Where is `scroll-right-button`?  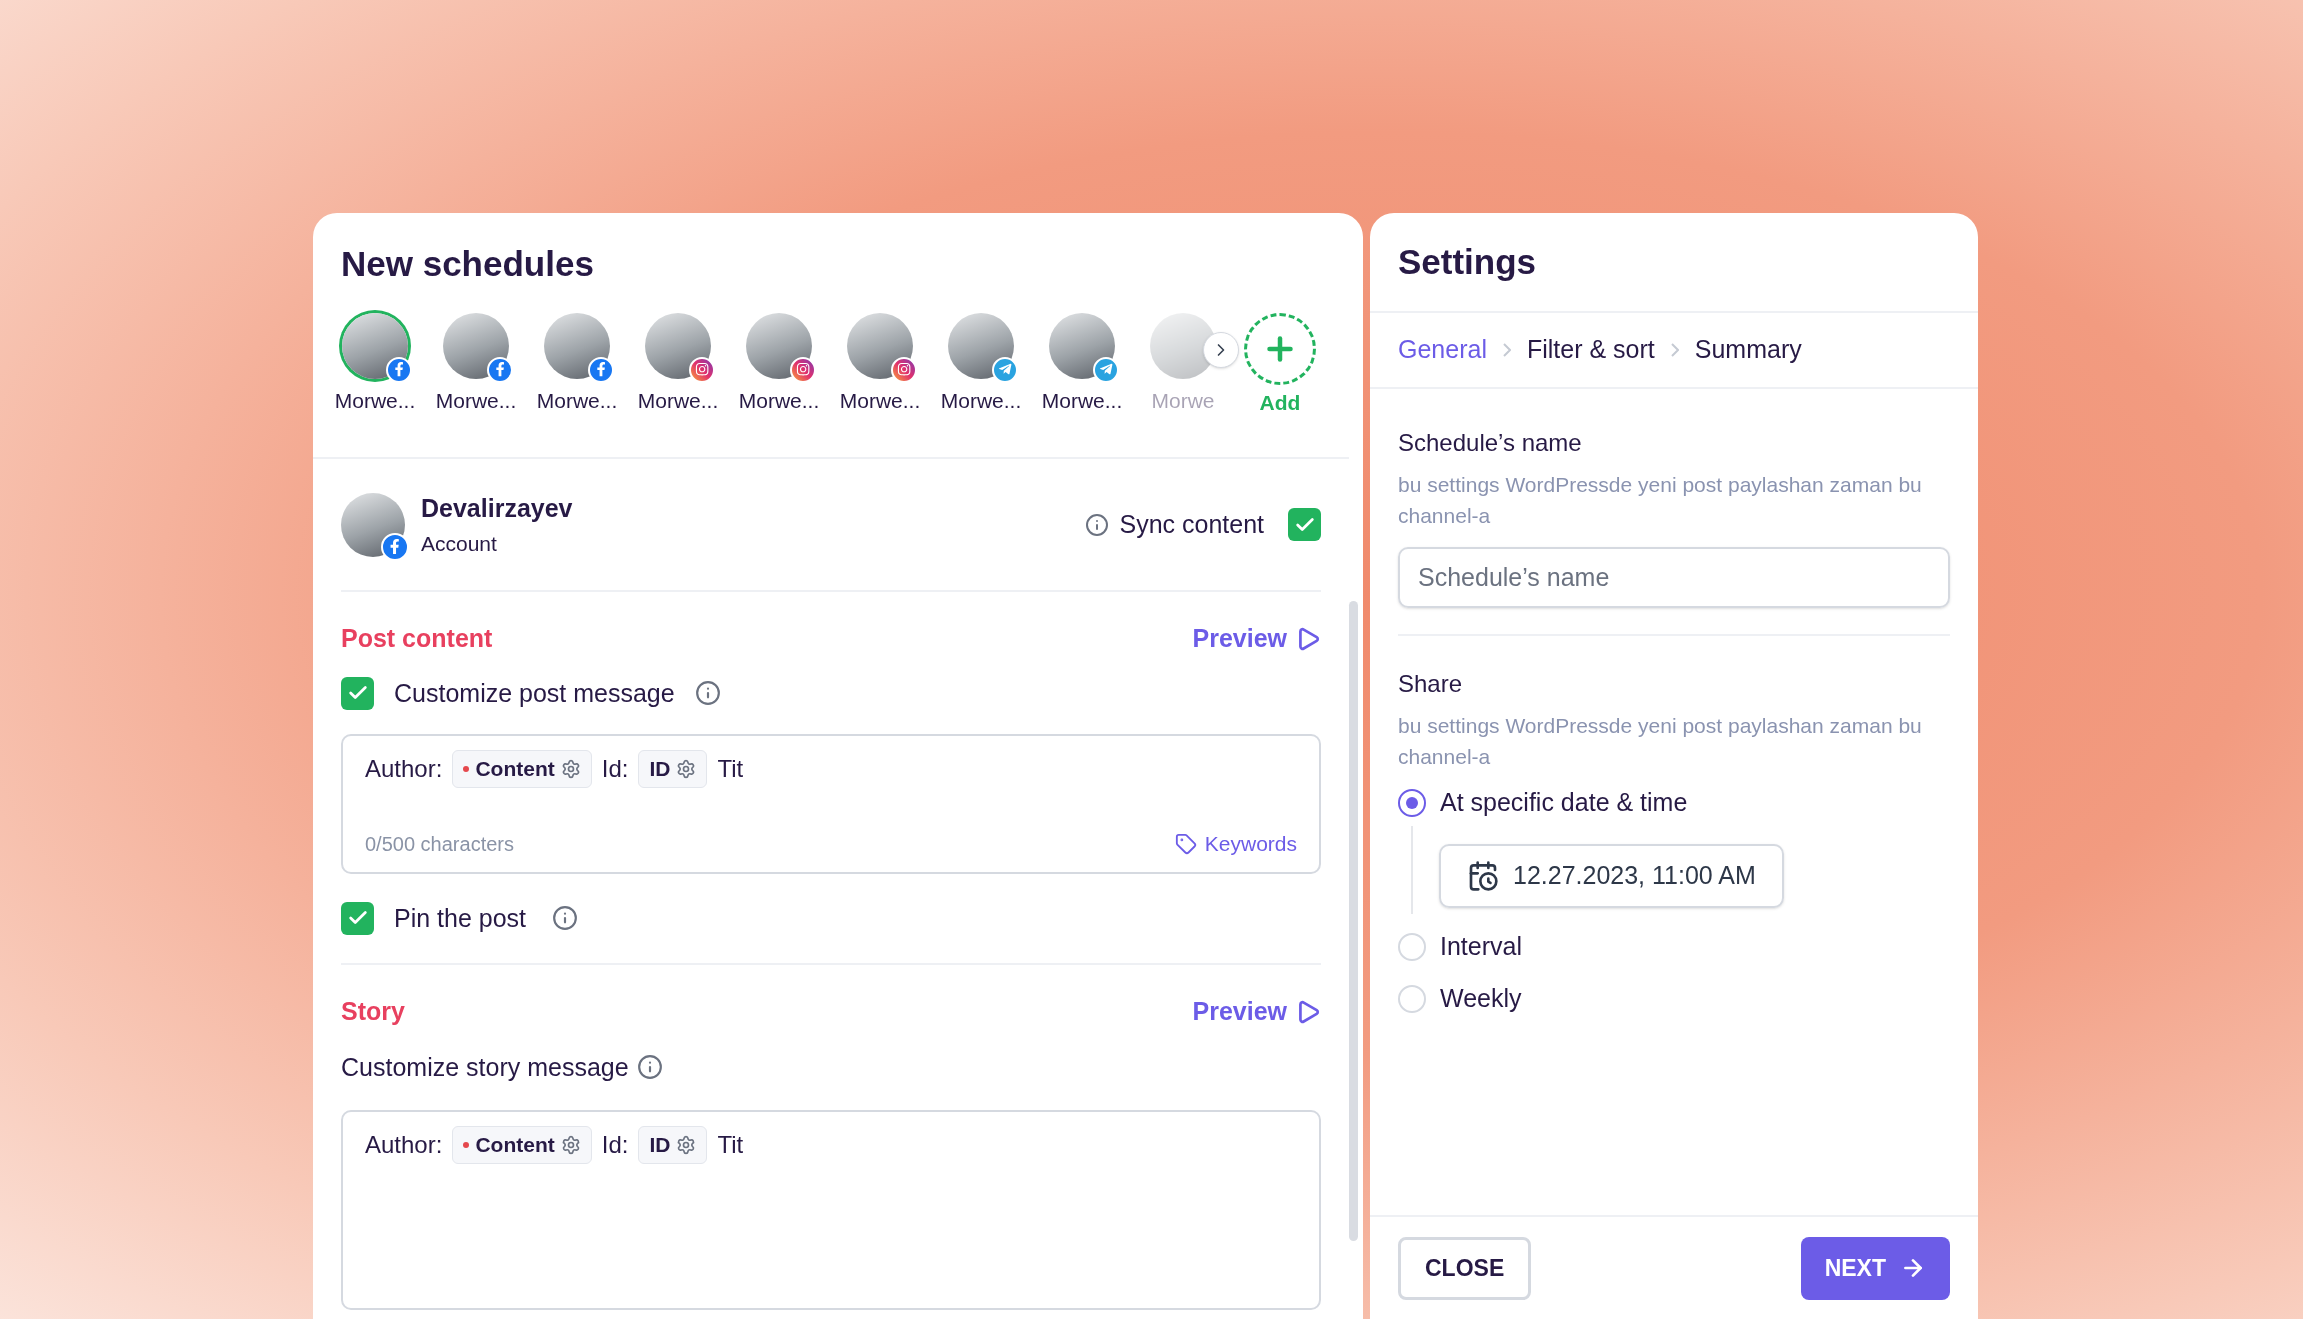
scroll-right-button is located at coordinates (1221, 350).